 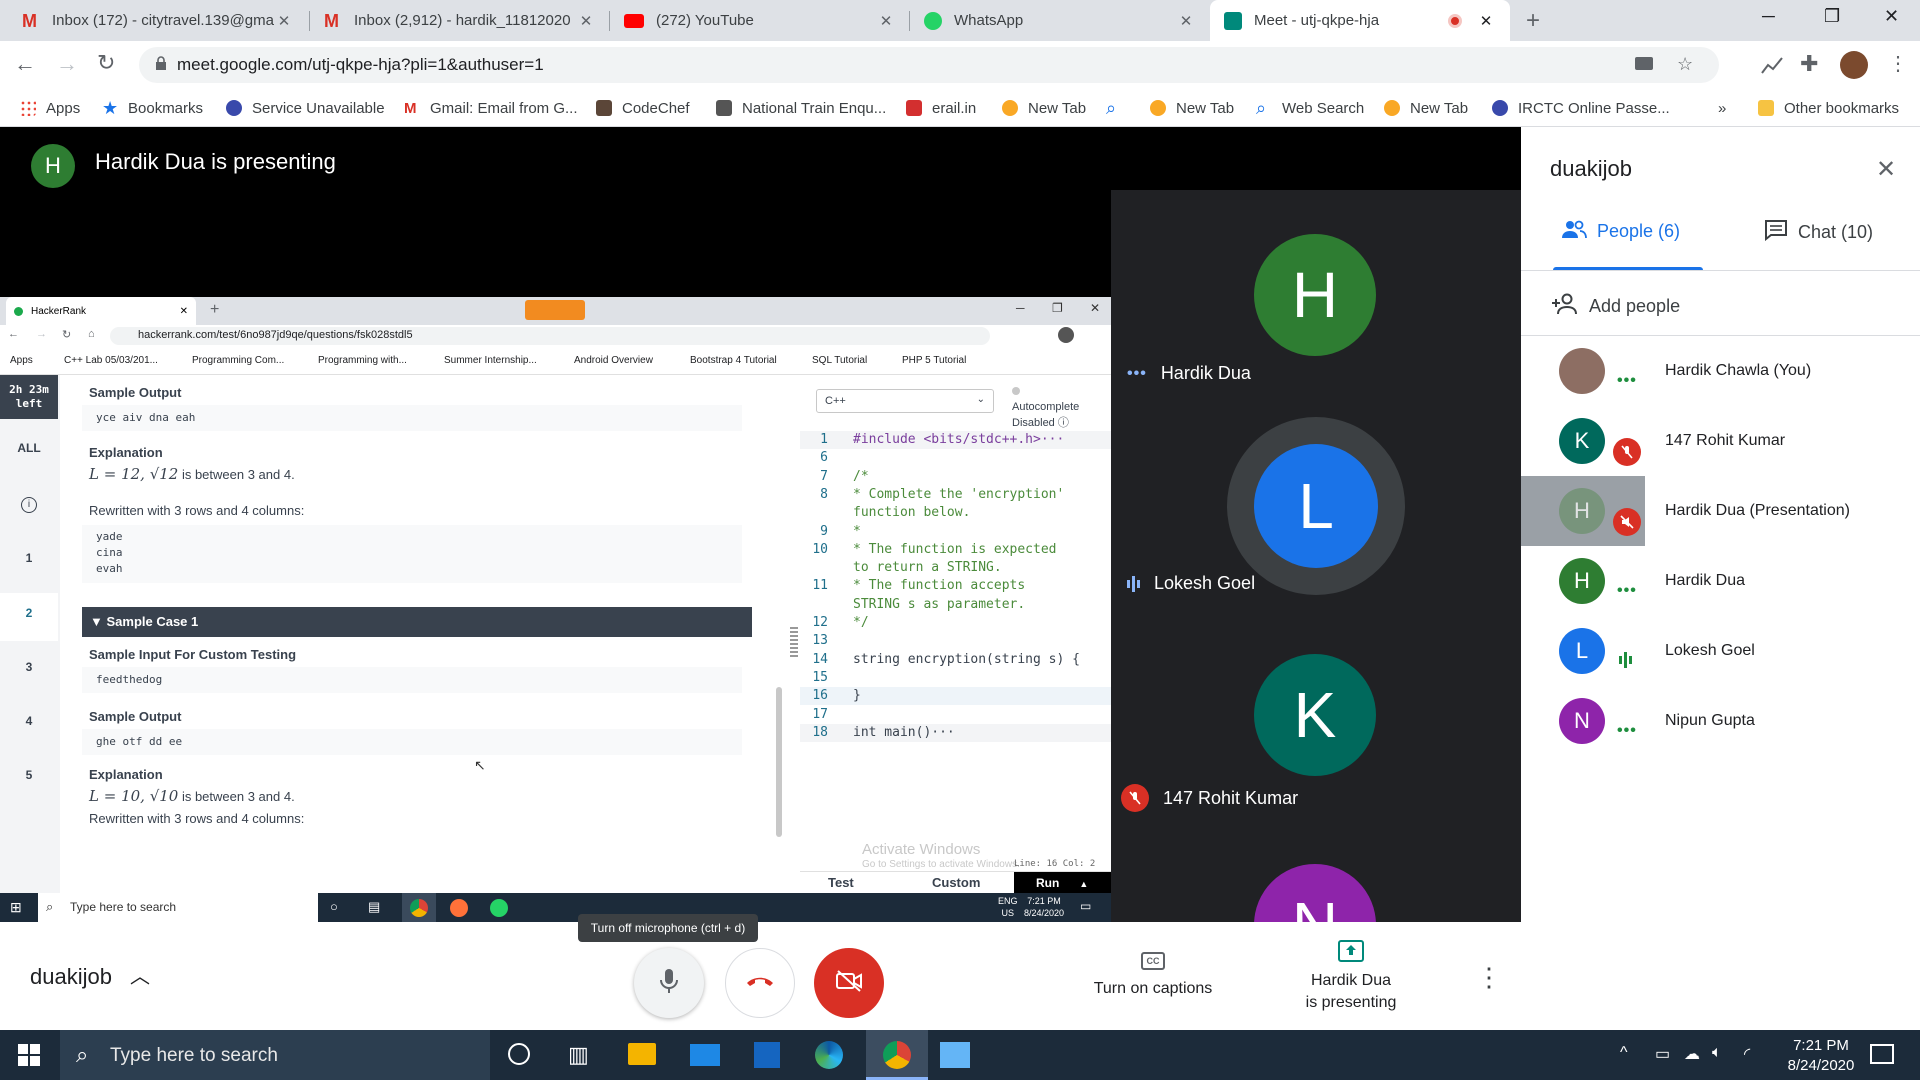 I want to click on leave-call-button, so click(x=760, y=983).